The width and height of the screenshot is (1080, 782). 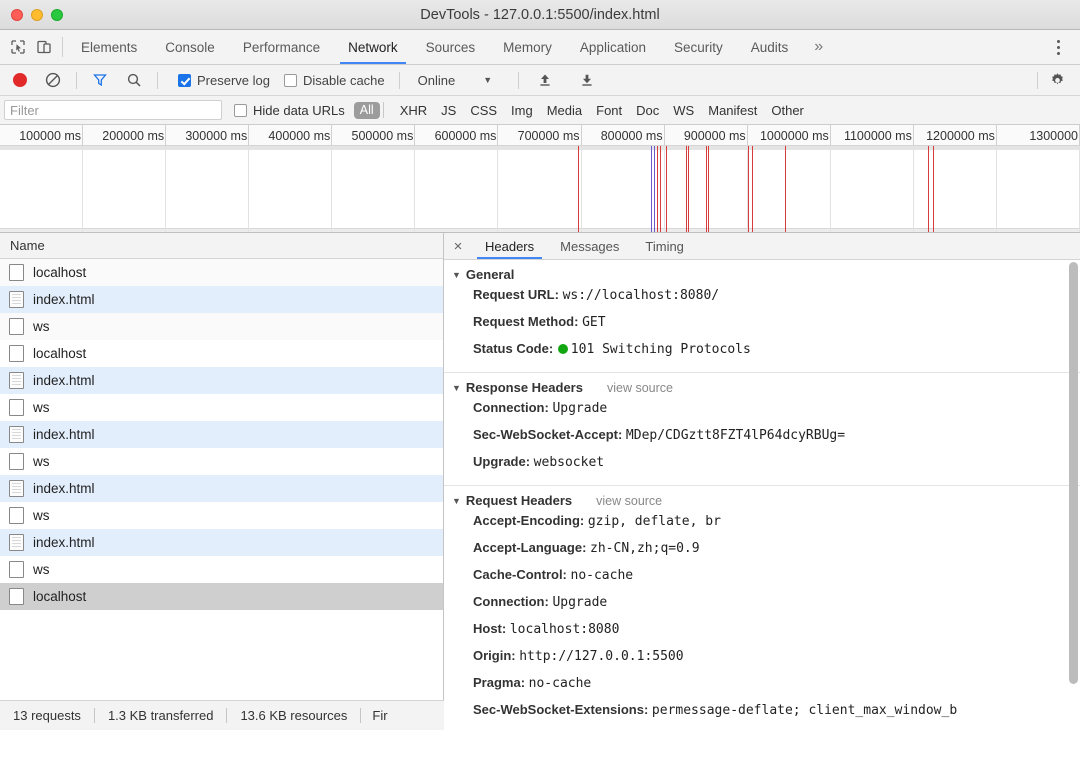 I want to click on filter-type-js: JS, so click(x=448, y=110).